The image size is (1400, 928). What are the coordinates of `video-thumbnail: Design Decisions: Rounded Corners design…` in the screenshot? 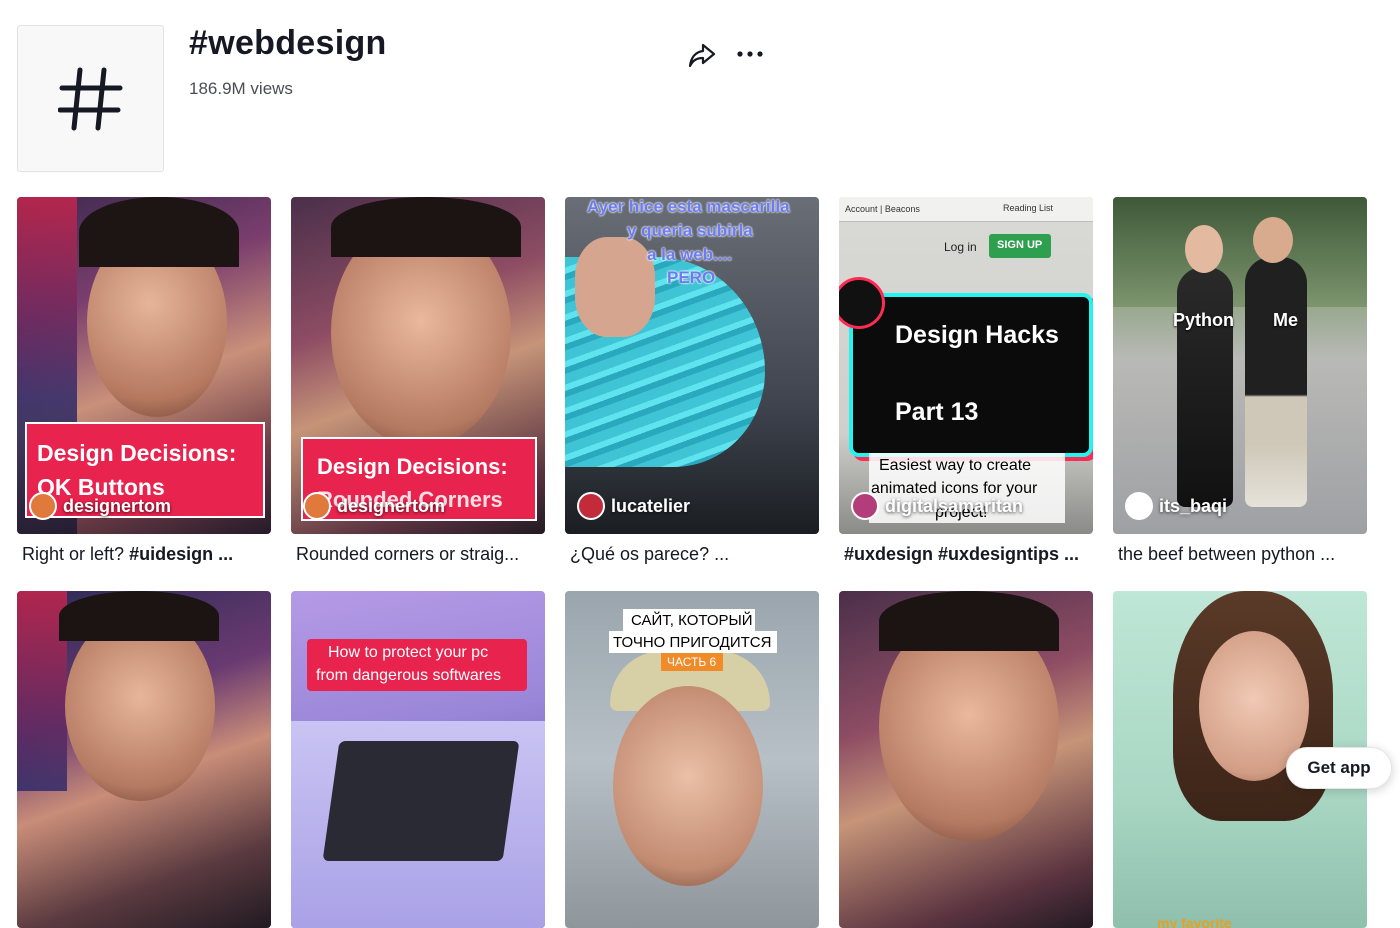 It's located at (418, 365).